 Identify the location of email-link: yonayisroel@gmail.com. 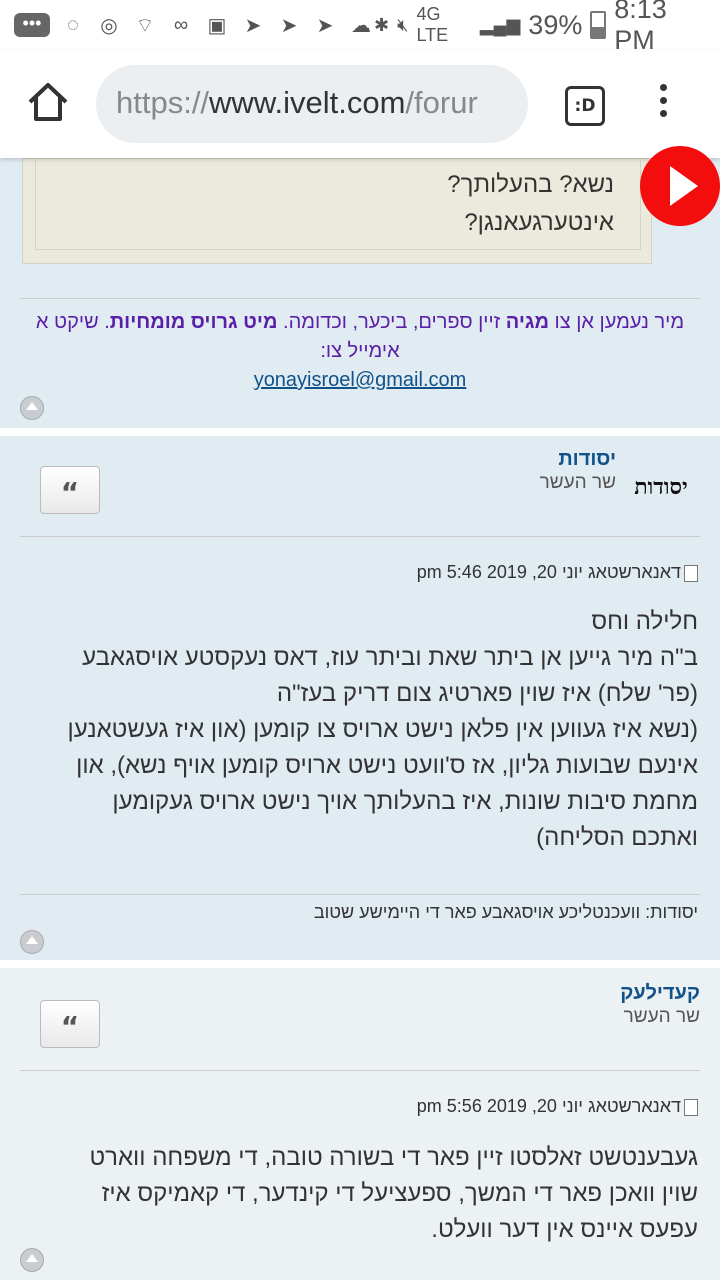
(360, 380).